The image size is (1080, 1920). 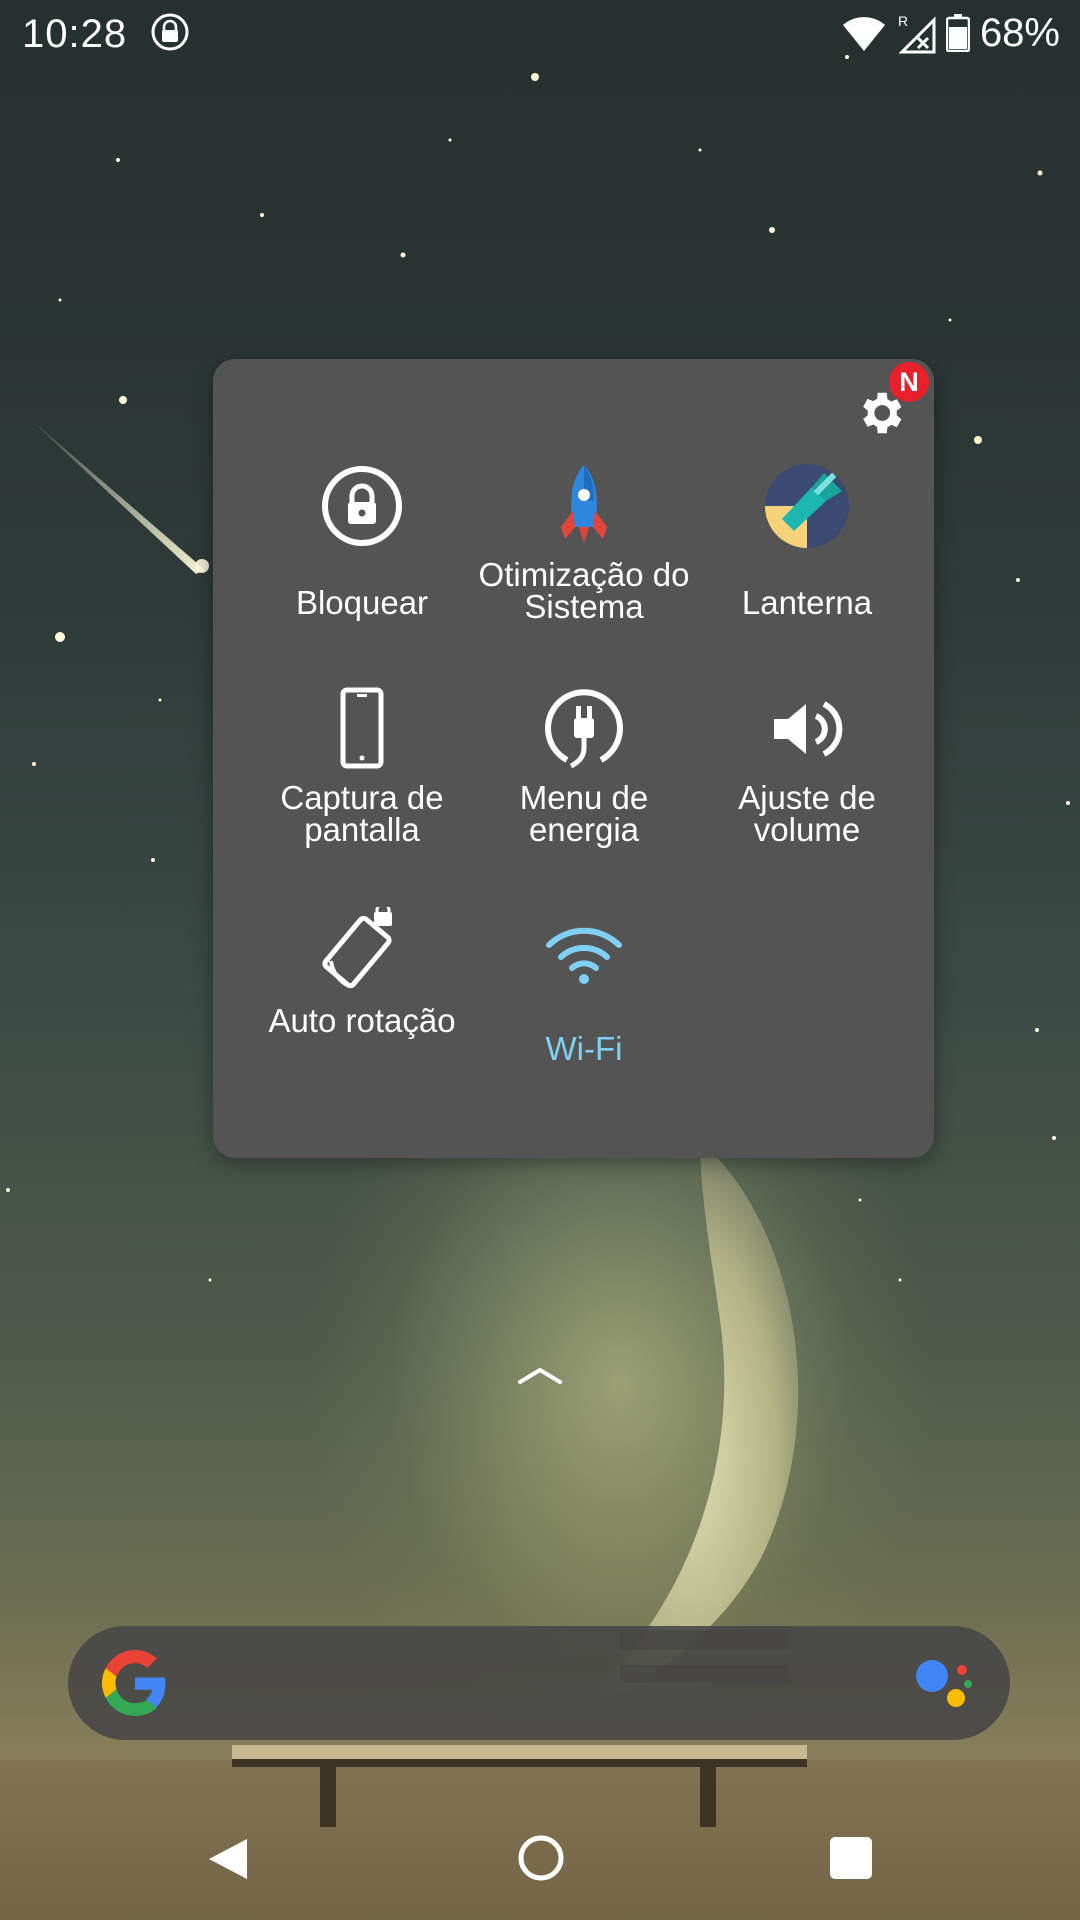 What do you see at coordinates (1019, 32) in the screenshot?
I see `battery-percent: 68%` at bounding box center [1019, 32].